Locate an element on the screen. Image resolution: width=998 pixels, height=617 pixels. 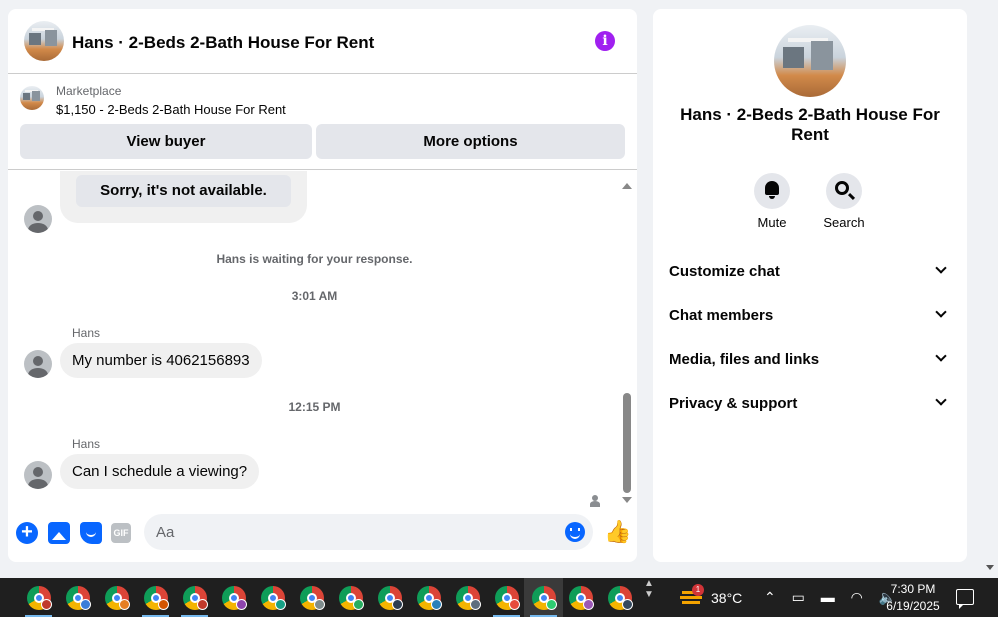
message-bubble: My number is 4062156893 is located at coordinates (161, 360).